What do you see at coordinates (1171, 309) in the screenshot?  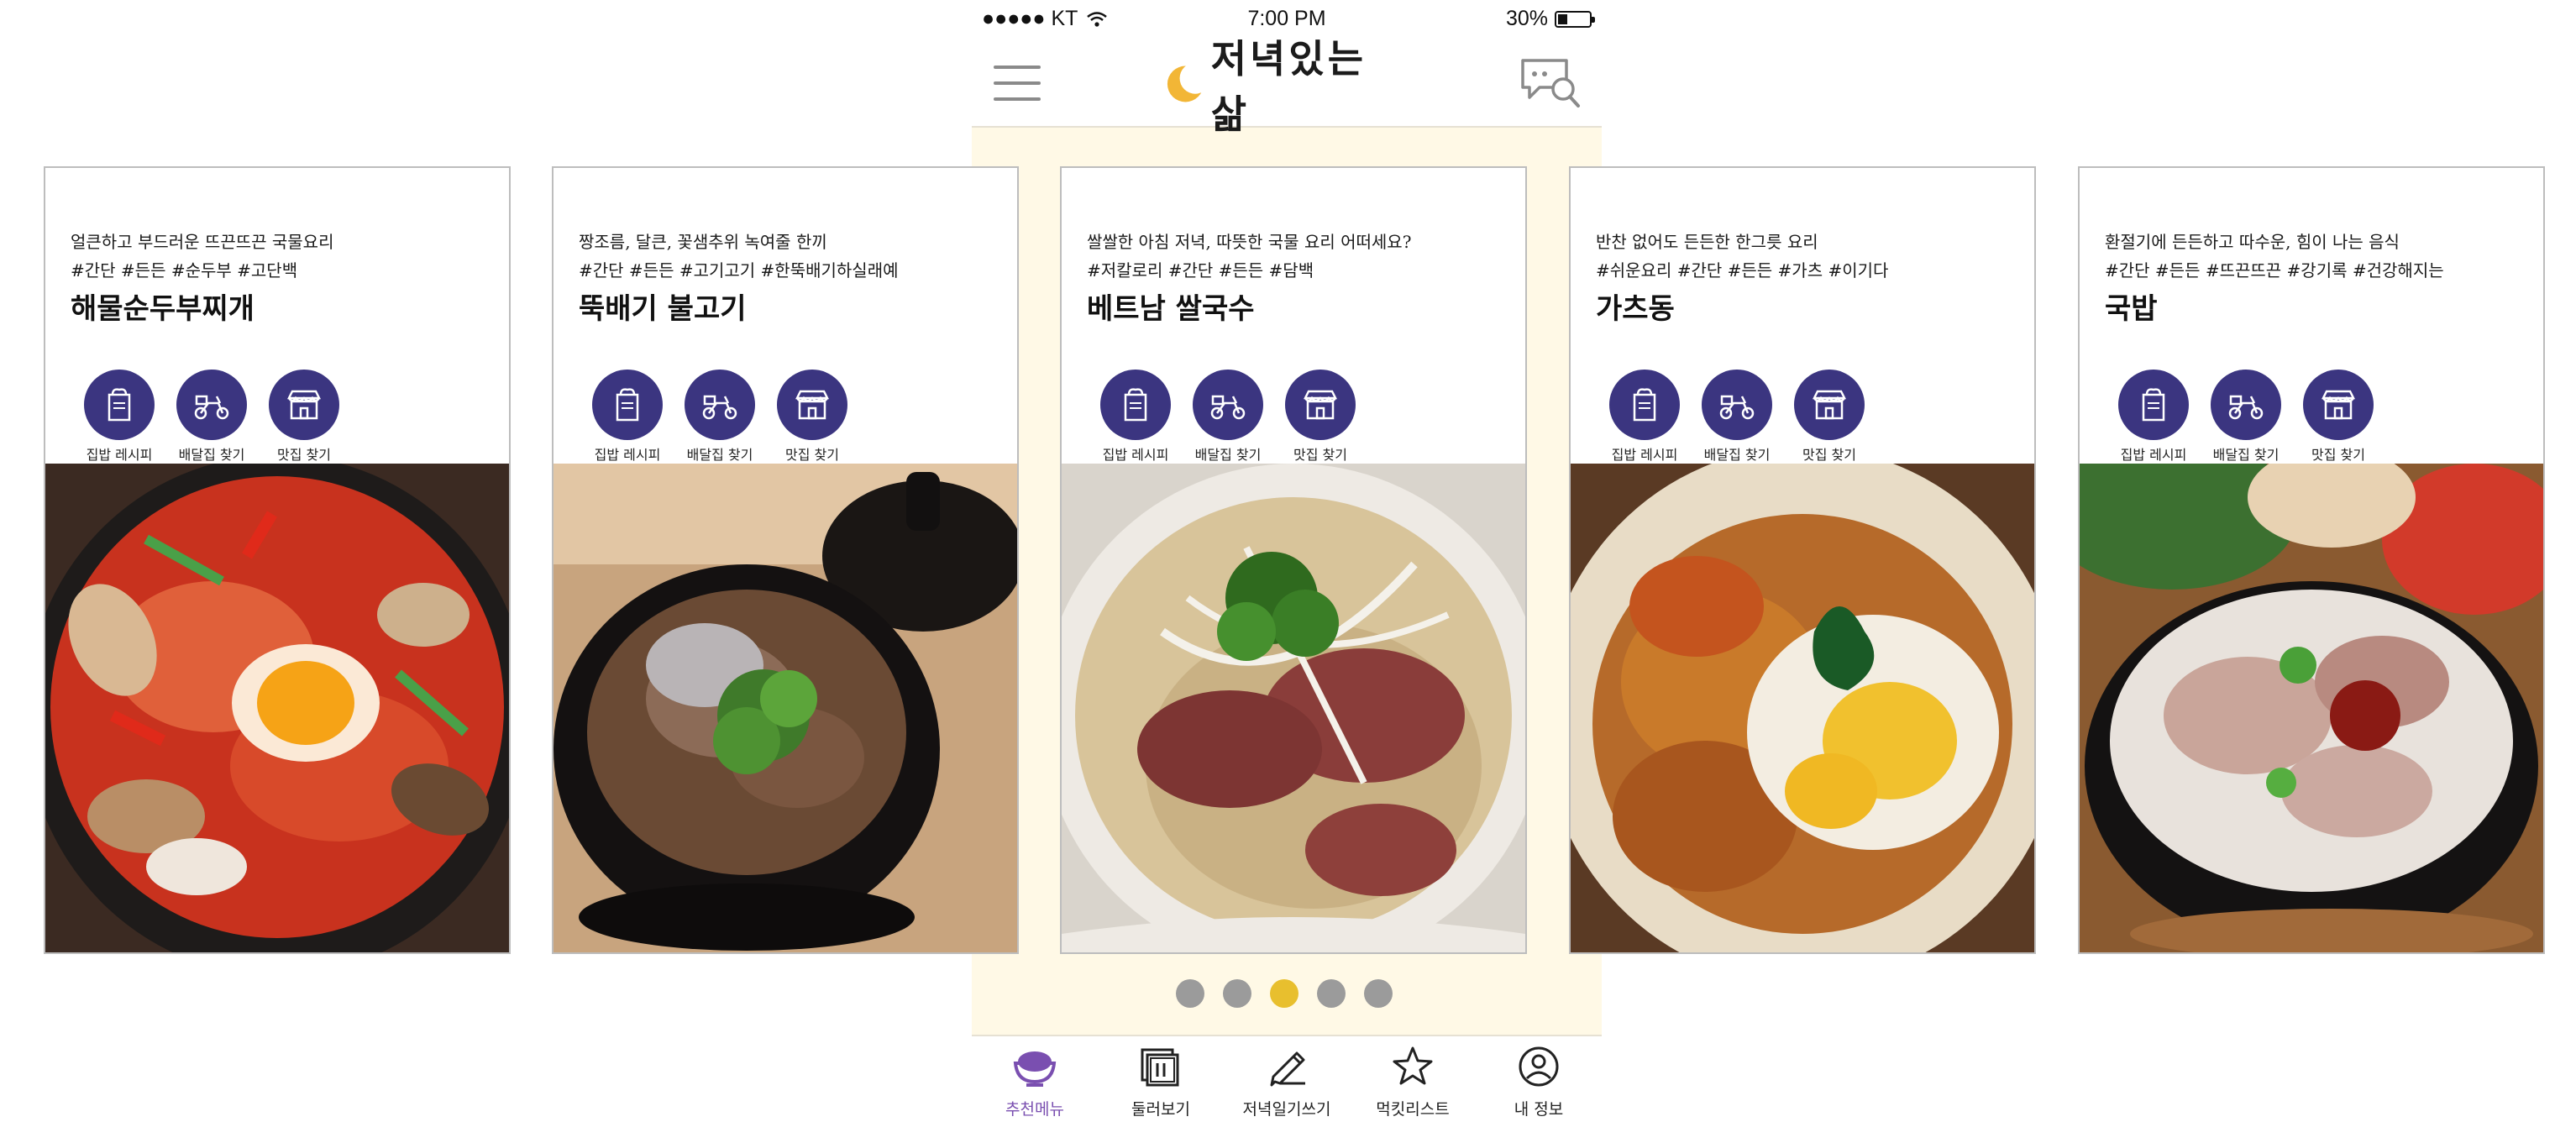 I see `dish-name: 베트남 쌀국수` at bounding box center [1171, 309].